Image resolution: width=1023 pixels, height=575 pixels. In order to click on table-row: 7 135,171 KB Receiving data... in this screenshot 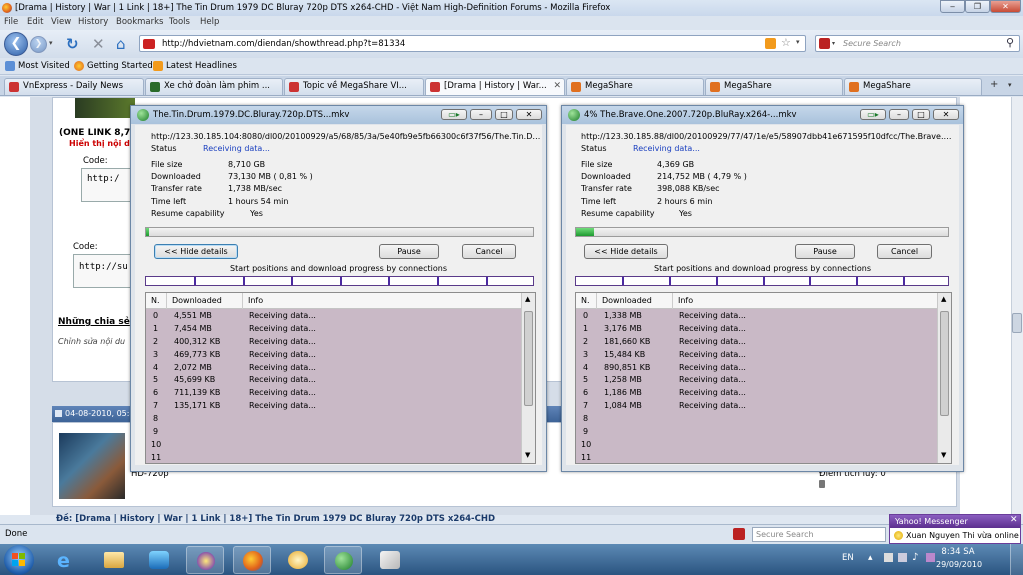, I will do `click(333, 406)`.